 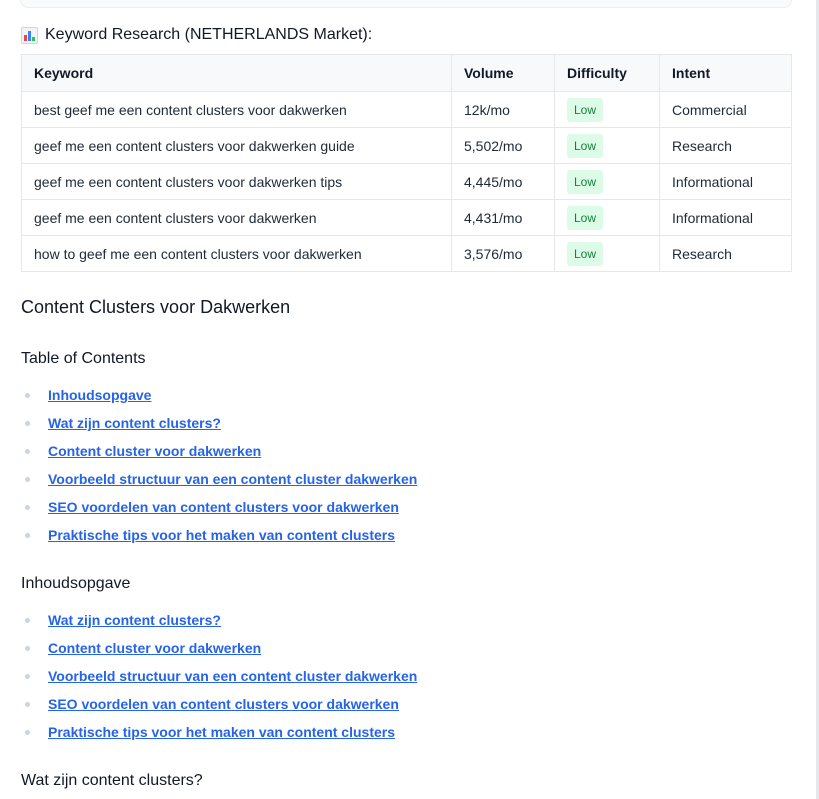 What do you see at coordinates (154, 451) in the screenshot?
I see `toc-link-content-cluster: Content cluster voor dakwerken` at bounding box center [154, 451].